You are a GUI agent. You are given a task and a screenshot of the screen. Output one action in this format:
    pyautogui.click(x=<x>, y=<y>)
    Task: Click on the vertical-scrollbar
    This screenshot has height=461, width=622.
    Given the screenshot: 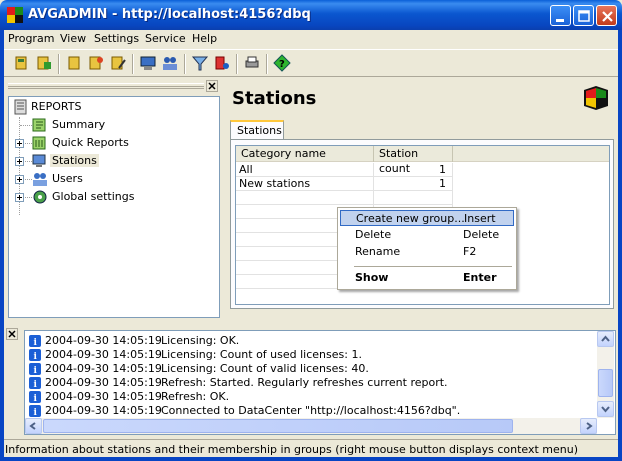 What is the action you would take?
    pyautogui.click(x=605, y=374)
    